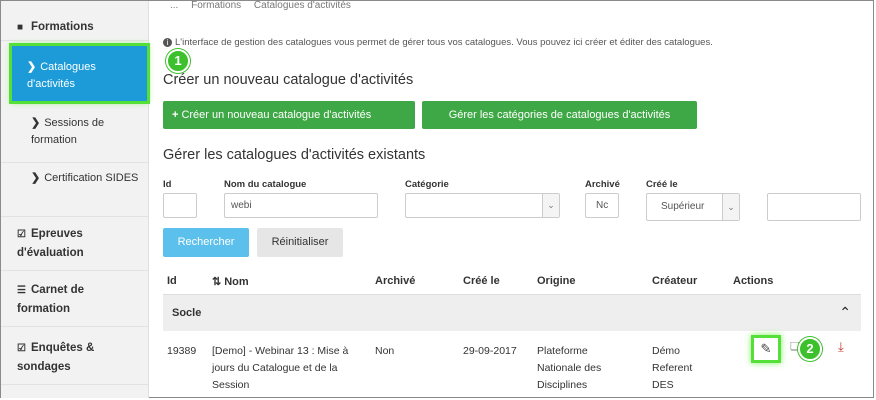 This screenshot has width=876, height=400. What do you see at coordinates (814, 207) in the screenshot?
I see `created-date-input` at bounding box center [814, 207].